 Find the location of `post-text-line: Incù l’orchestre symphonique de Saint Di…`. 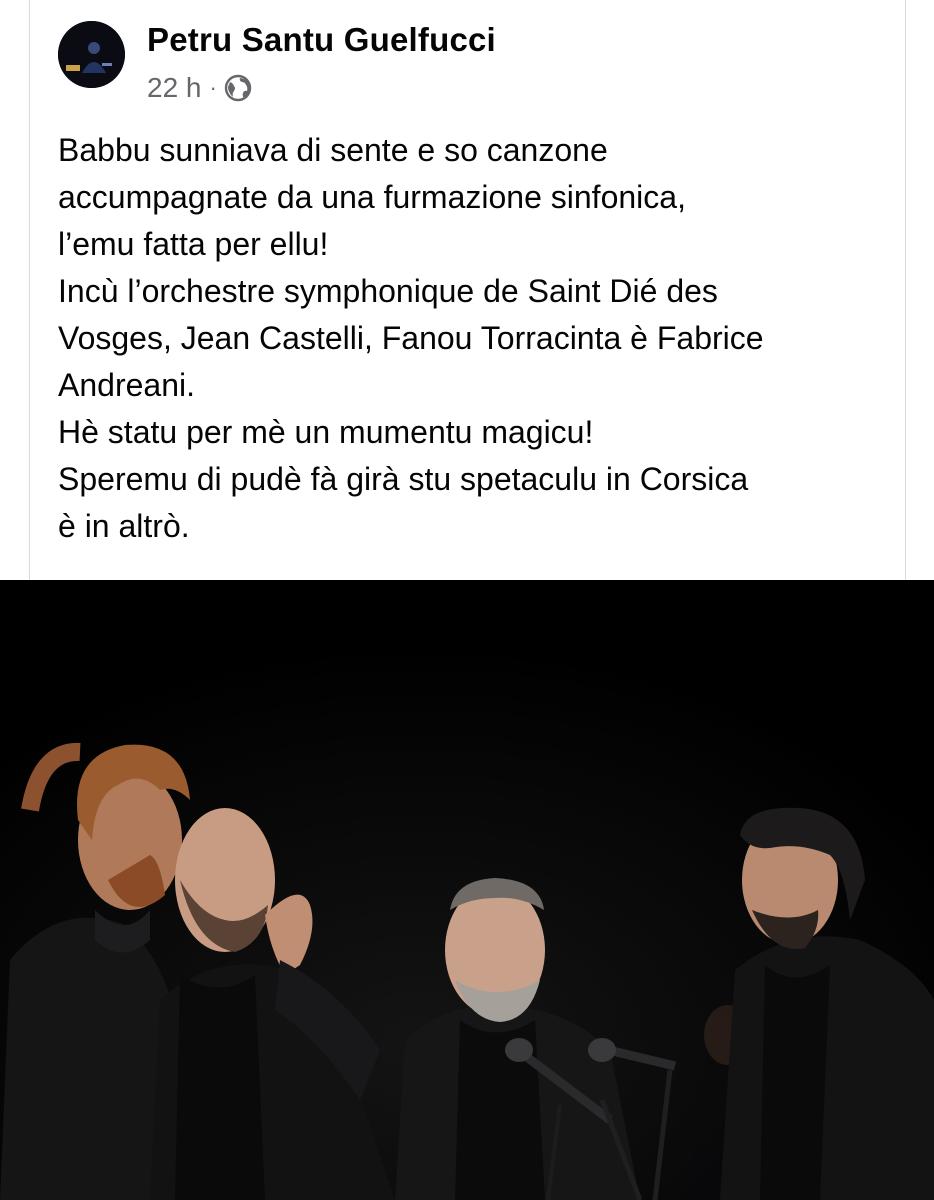

post-text-line: Incù l’orchestre symphonique de Saint Di… is located at coordinates (388, 291).